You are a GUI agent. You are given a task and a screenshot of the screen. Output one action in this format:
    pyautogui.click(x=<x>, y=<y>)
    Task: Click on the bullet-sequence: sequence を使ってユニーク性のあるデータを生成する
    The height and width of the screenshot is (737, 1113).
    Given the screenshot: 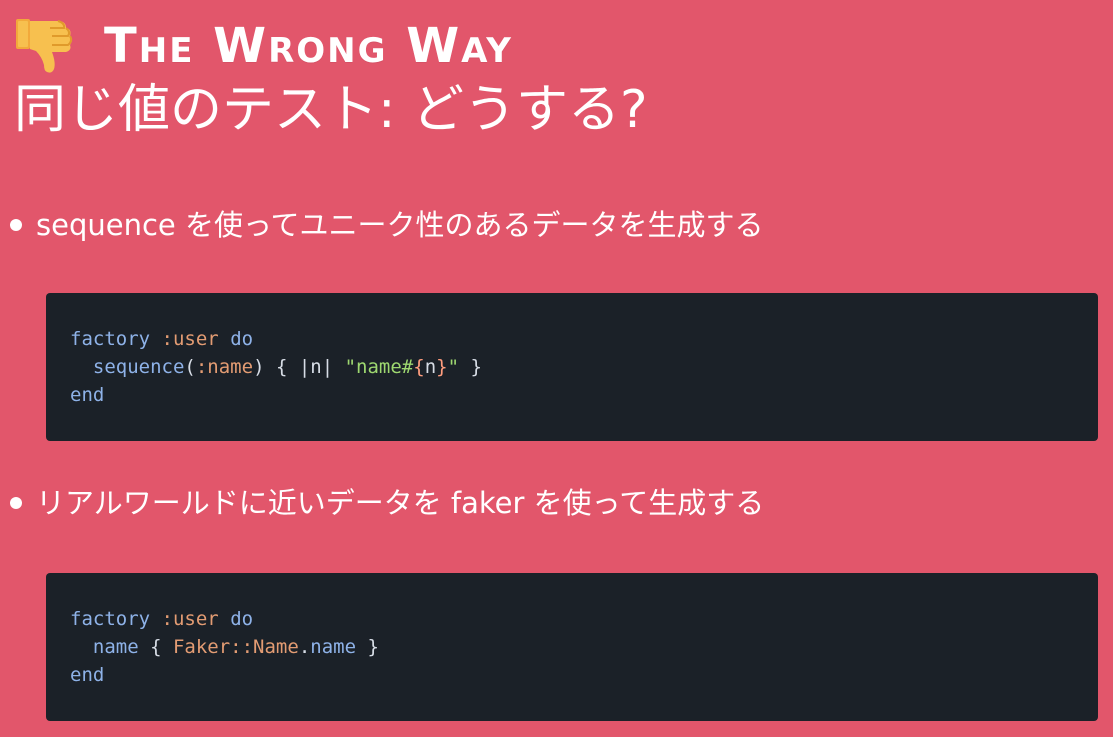 What is the action you would take?
    pyautogui.click(x=387, y=225)
    